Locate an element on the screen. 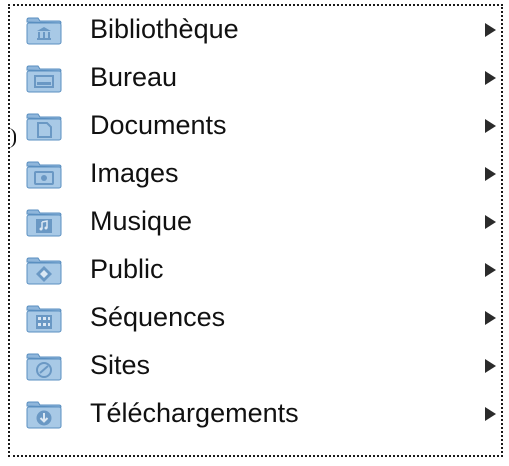  menu-item-label: Images is located at coordinates (134, 173).